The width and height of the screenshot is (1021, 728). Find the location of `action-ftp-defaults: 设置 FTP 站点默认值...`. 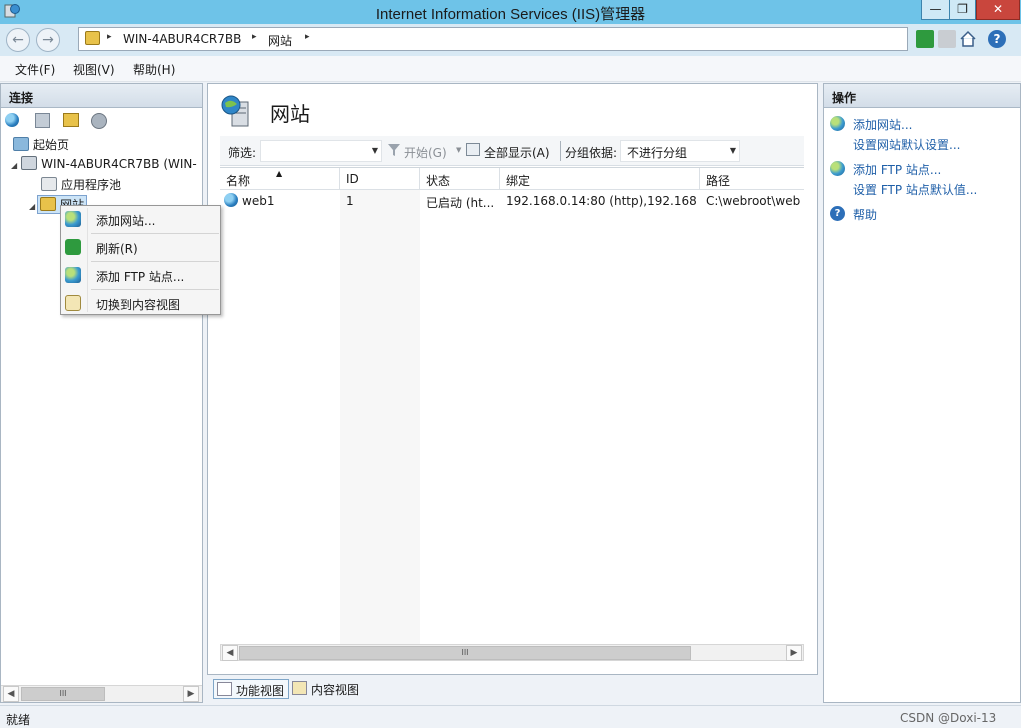

action-ftp-defaults: 设置 FTP 站点默认值... is located at coordinates (915, 189).